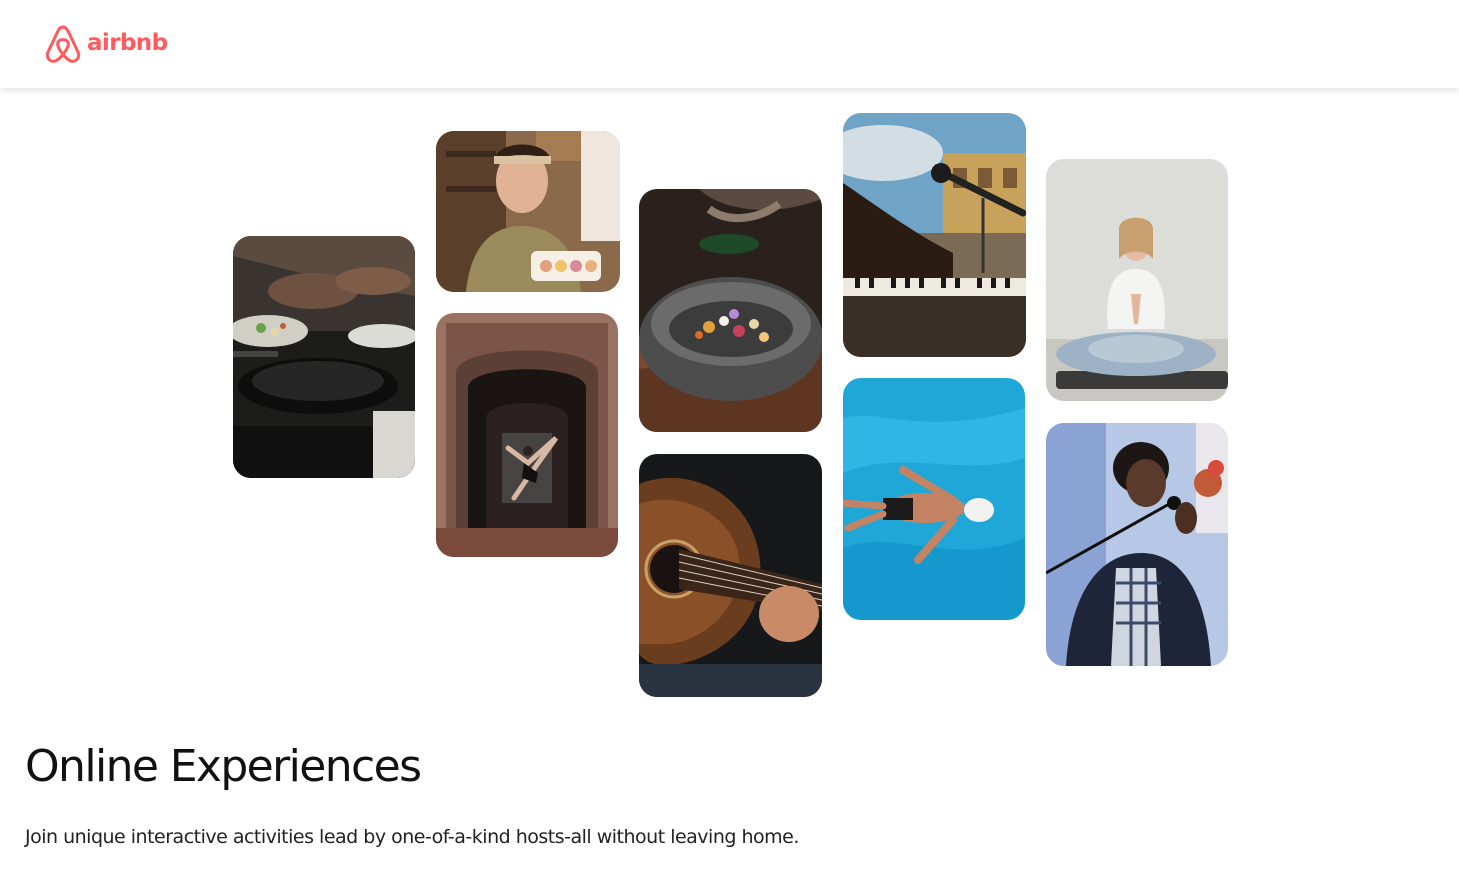  Describe the element at coordinates (1137, 280) in the screenshot. I see `photo-tile-yoga` at that location.